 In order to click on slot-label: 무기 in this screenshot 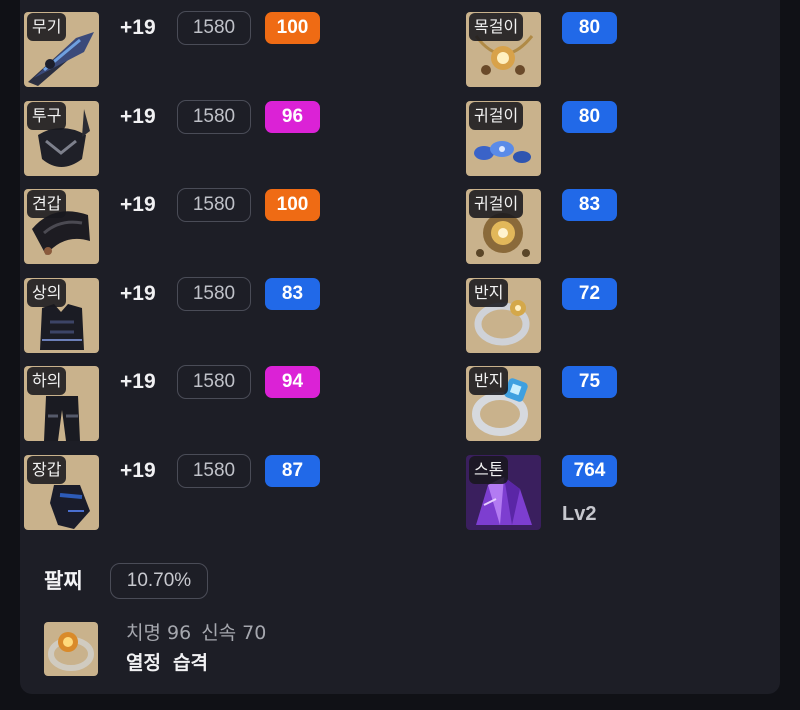, I will do `click(47, 27)`.